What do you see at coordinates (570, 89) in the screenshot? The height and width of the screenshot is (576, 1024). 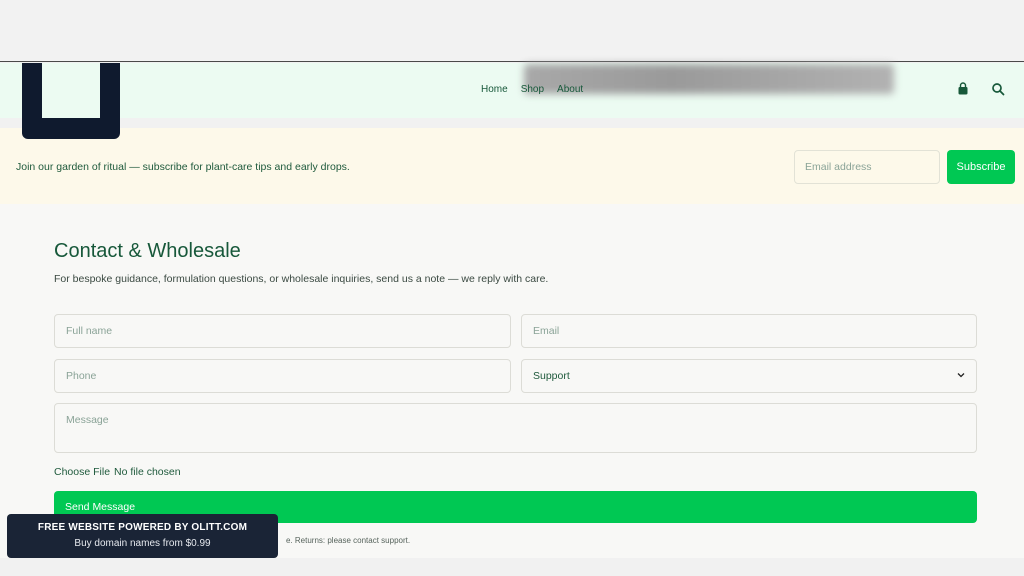 I see `nav-about: About` at bounding box center [570, 89].